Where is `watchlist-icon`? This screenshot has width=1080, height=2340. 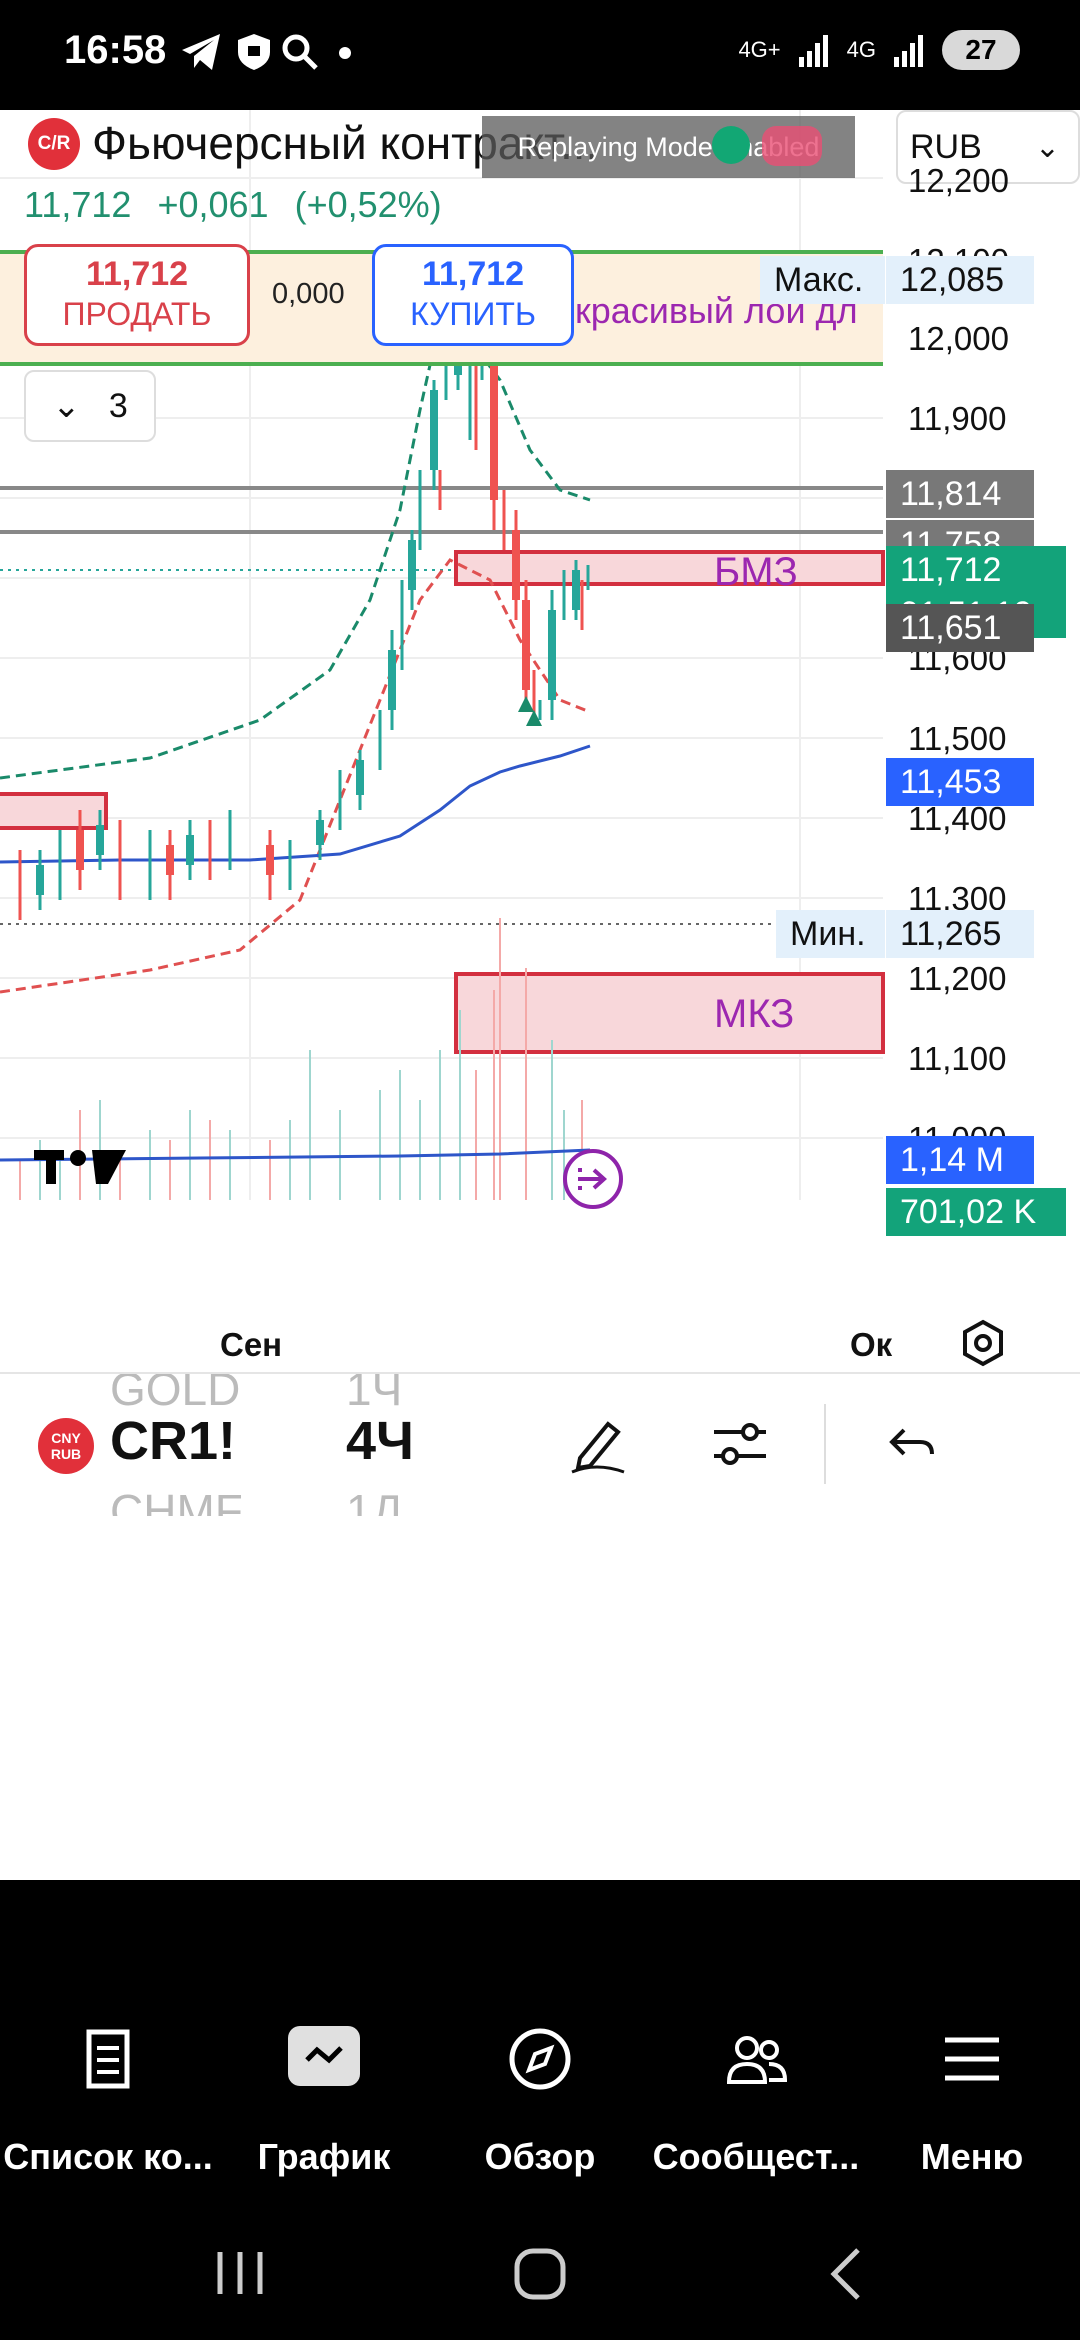 watchlist-icon is located at coordinates (108, 2059).